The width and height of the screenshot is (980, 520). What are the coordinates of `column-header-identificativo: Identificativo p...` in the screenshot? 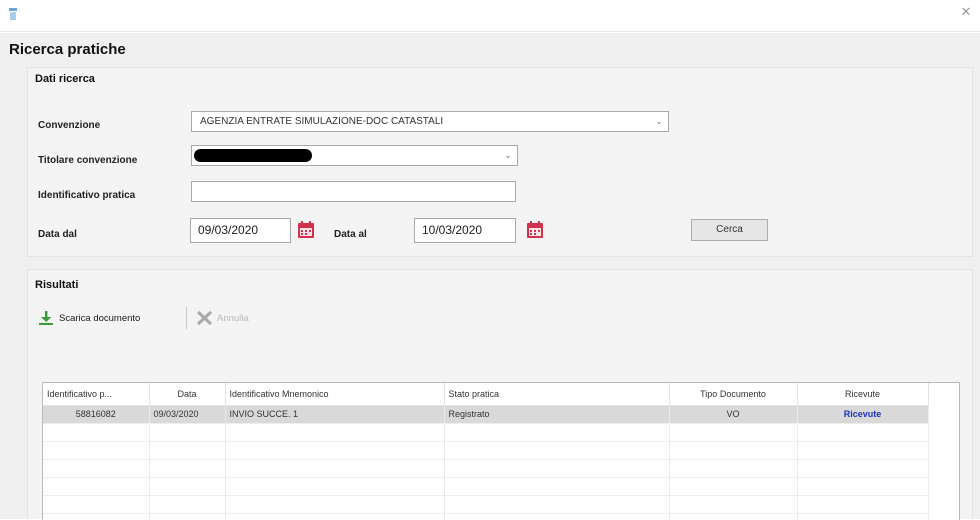 It's located at (96, 394).